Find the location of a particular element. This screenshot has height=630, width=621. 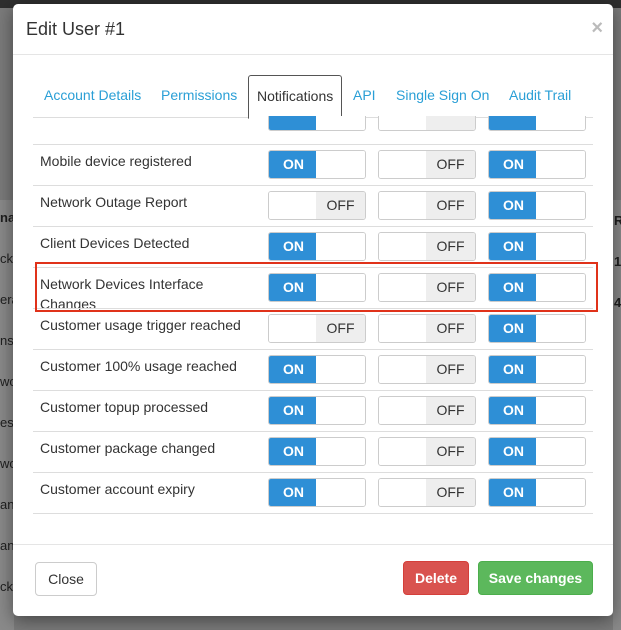

channel-2-toggle is located at coordinates (427, 123).